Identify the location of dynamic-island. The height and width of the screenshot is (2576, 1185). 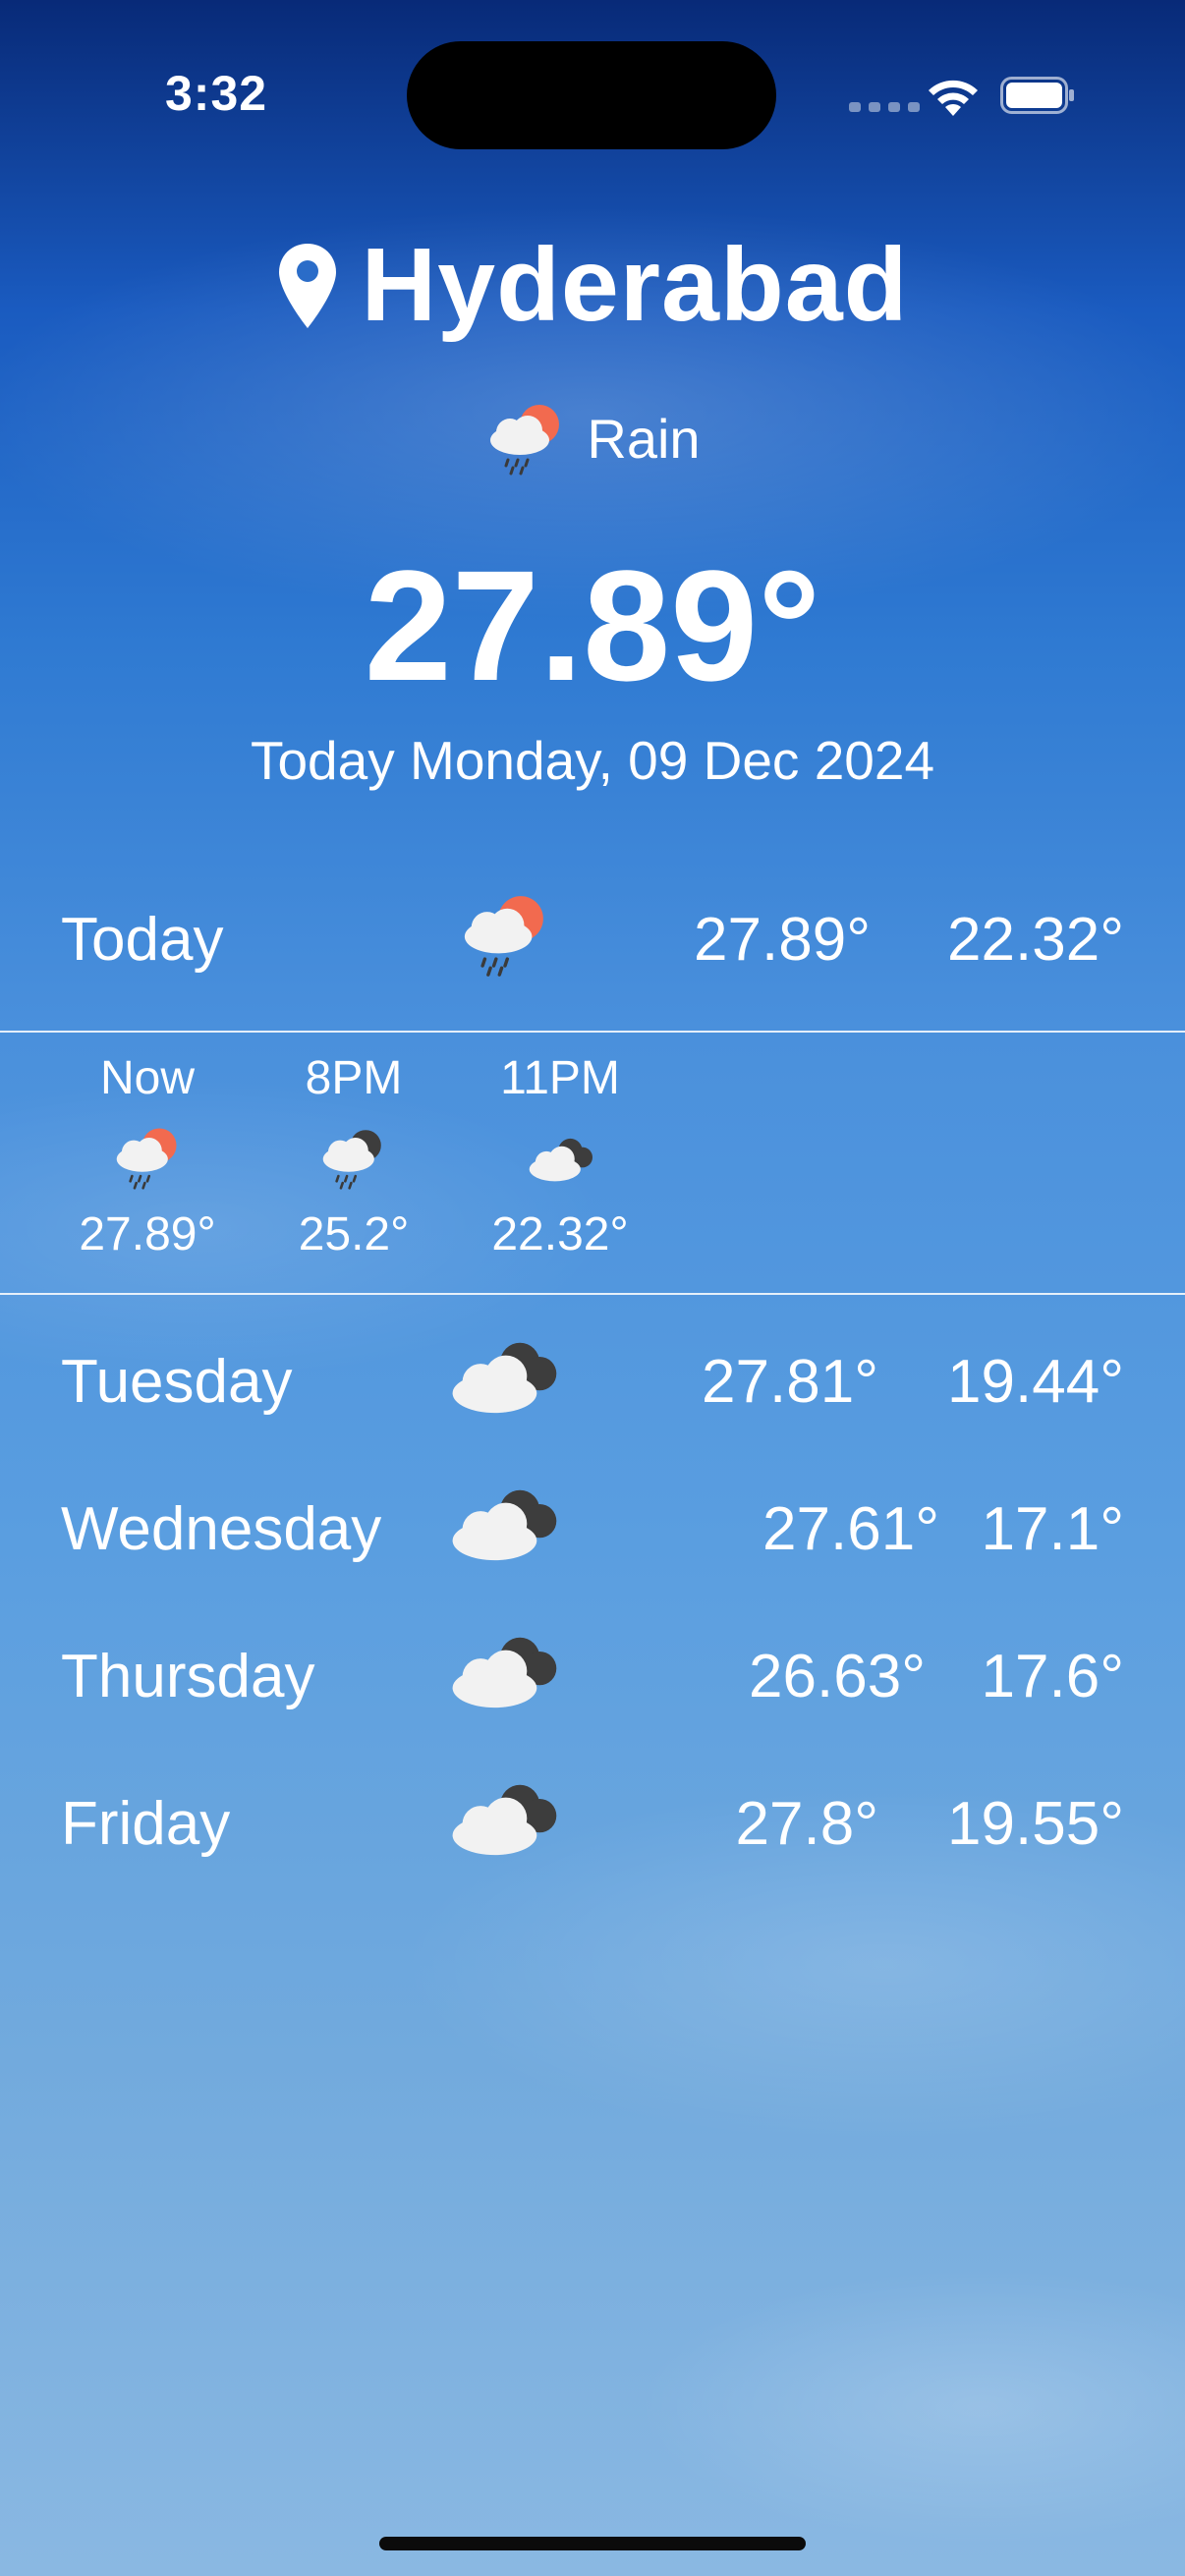
(592, 95).